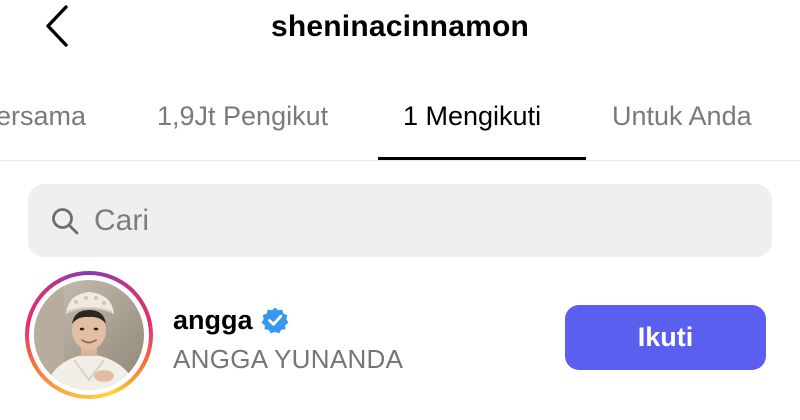  Describe the element at coordinates (65, 221) in the screenshot. I see `search-icon` at that location.